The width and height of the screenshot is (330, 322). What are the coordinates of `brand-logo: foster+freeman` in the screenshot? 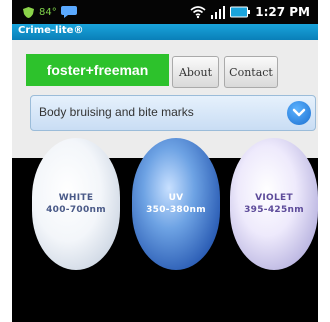 It's located at (97, 70).